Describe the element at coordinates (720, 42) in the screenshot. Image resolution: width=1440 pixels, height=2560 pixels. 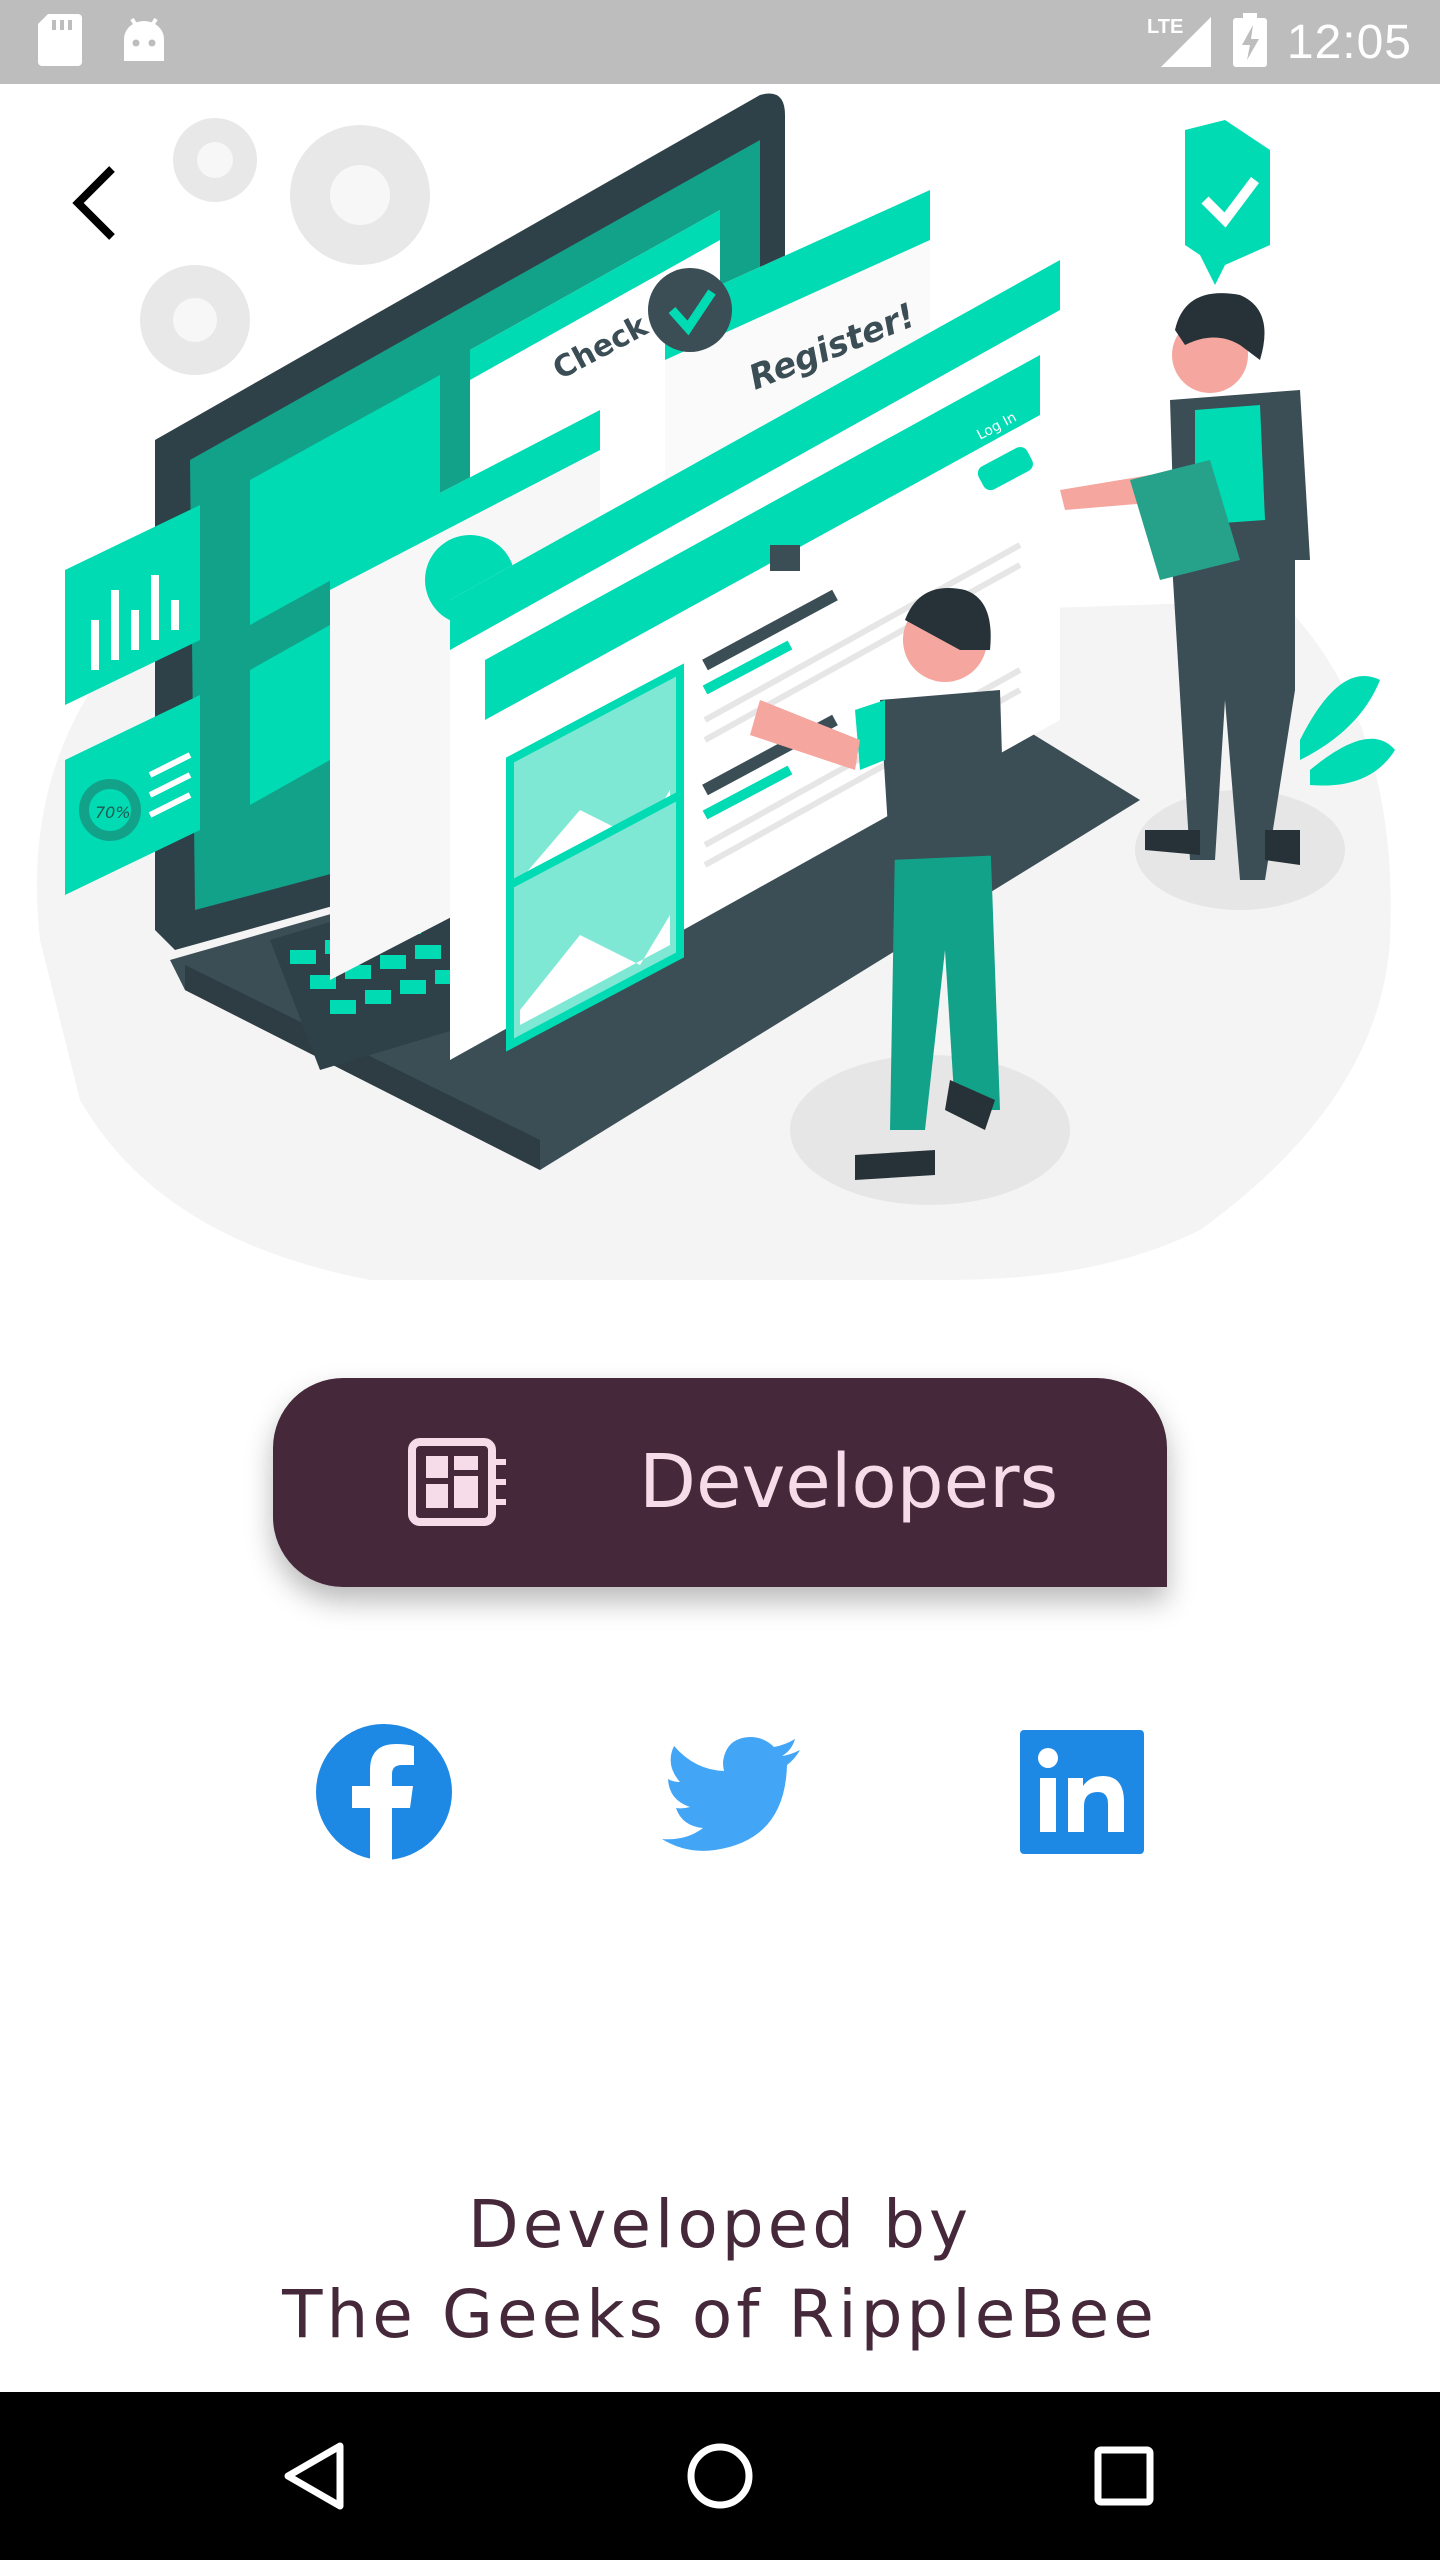
I see `status-bar: LTE 12:05` at that location.